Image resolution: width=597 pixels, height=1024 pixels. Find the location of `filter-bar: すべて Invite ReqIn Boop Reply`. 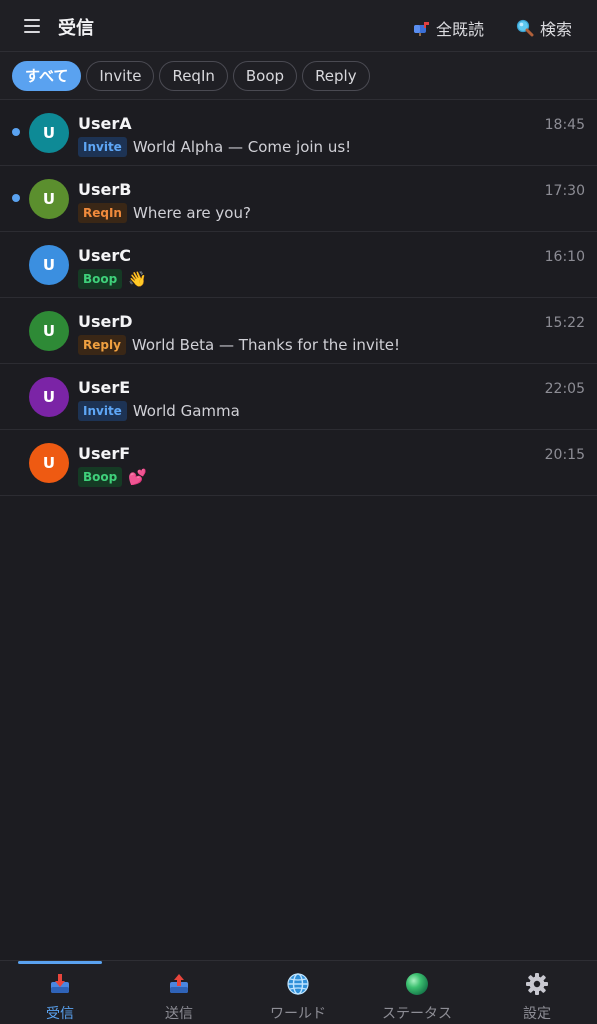

filter-bar: すべて Invite ReqIn Boop Reply is located at coordinates (298, 76).